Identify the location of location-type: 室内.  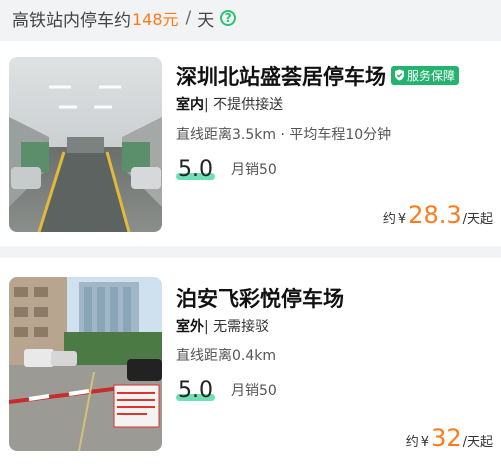
(190, 105).